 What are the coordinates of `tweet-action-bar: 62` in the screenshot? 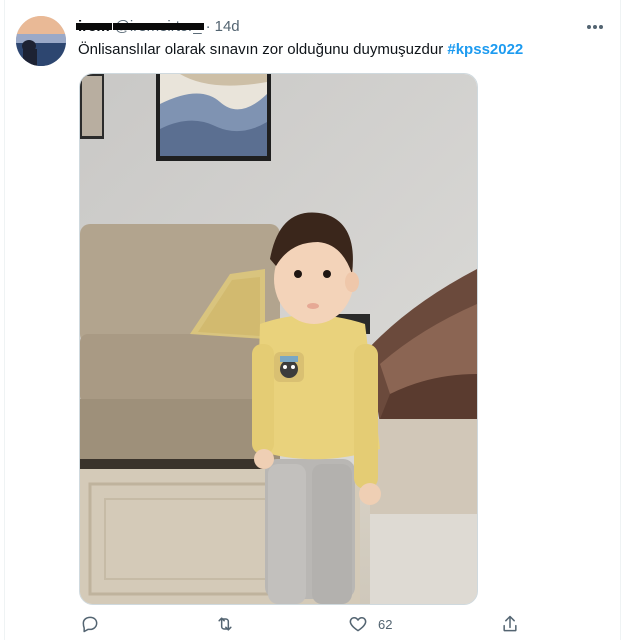 It's located at (312, 624).